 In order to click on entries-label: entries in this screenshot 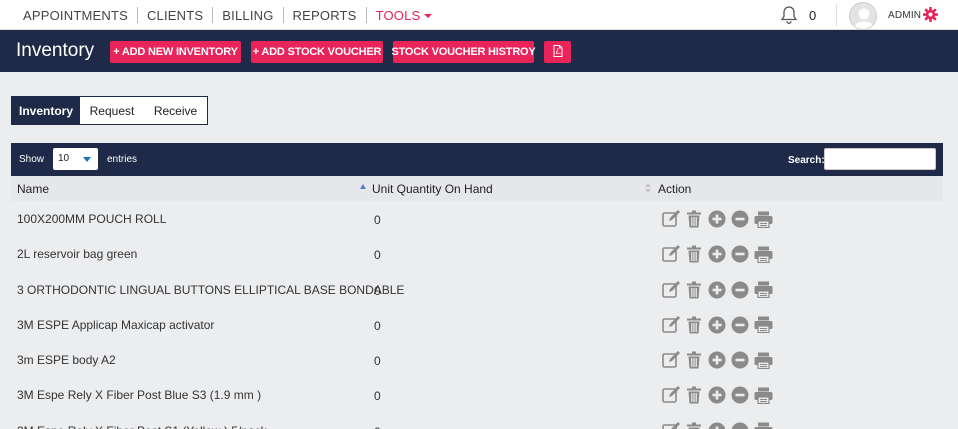, I will do `click(122, 159)`.